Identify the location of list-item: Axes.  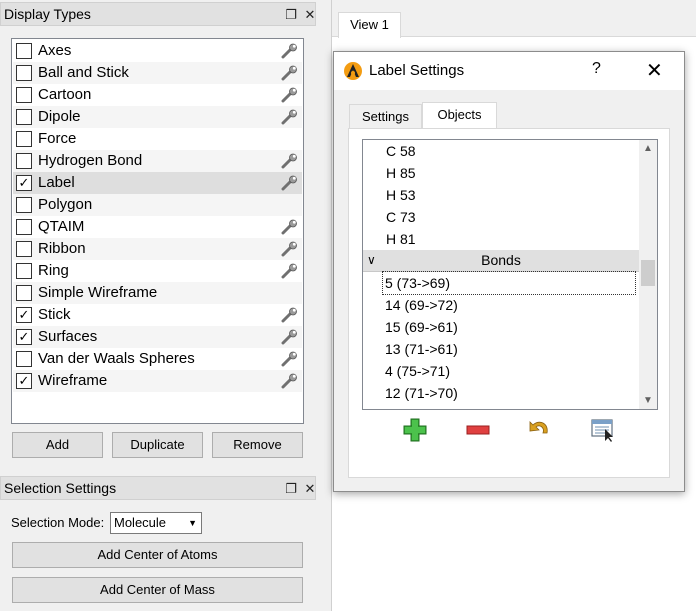
(157, 51).